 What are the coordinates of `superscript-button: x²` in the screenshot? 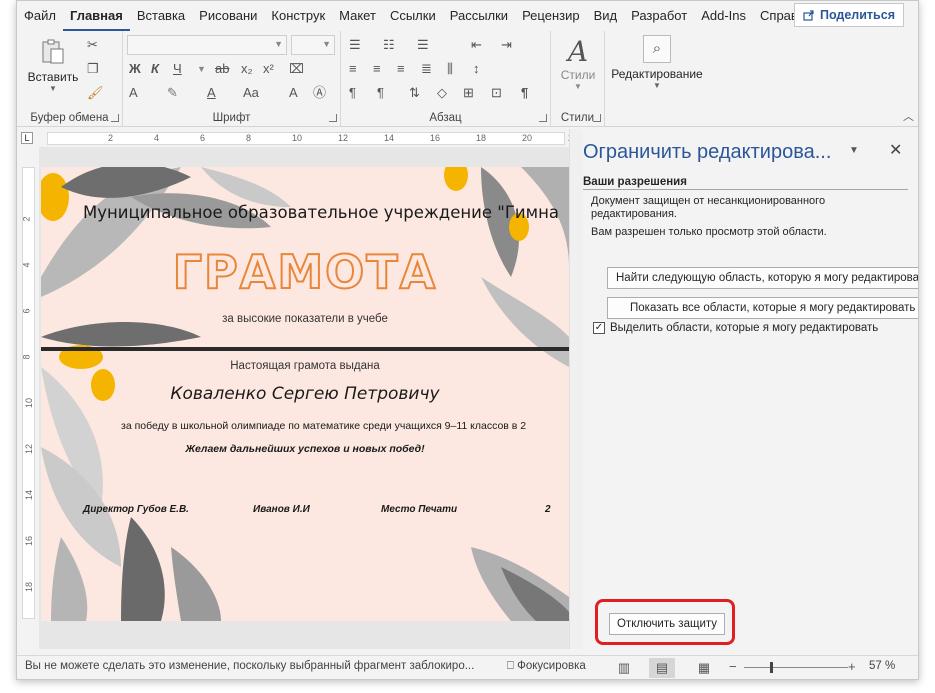 It's located at (268, 69).